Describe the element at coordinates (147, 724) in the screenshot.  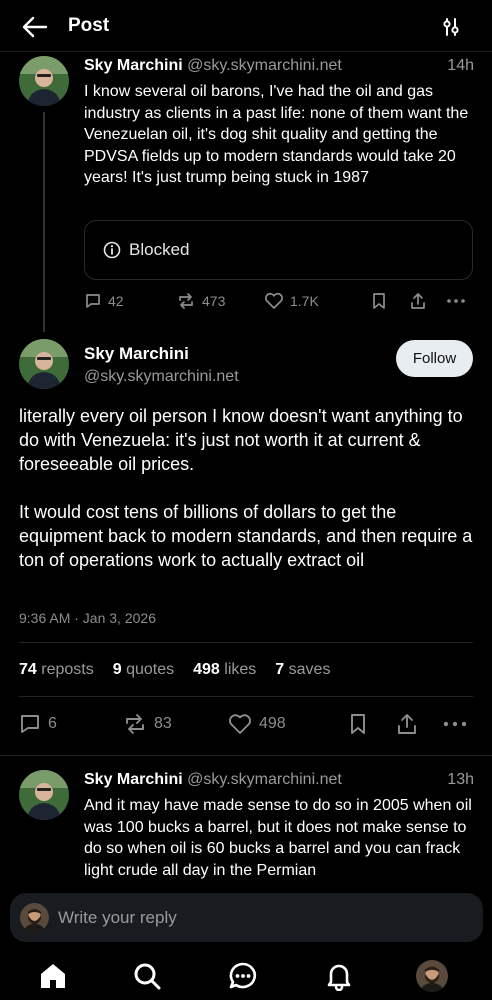
I see `main-repost-button: 83` at that location.